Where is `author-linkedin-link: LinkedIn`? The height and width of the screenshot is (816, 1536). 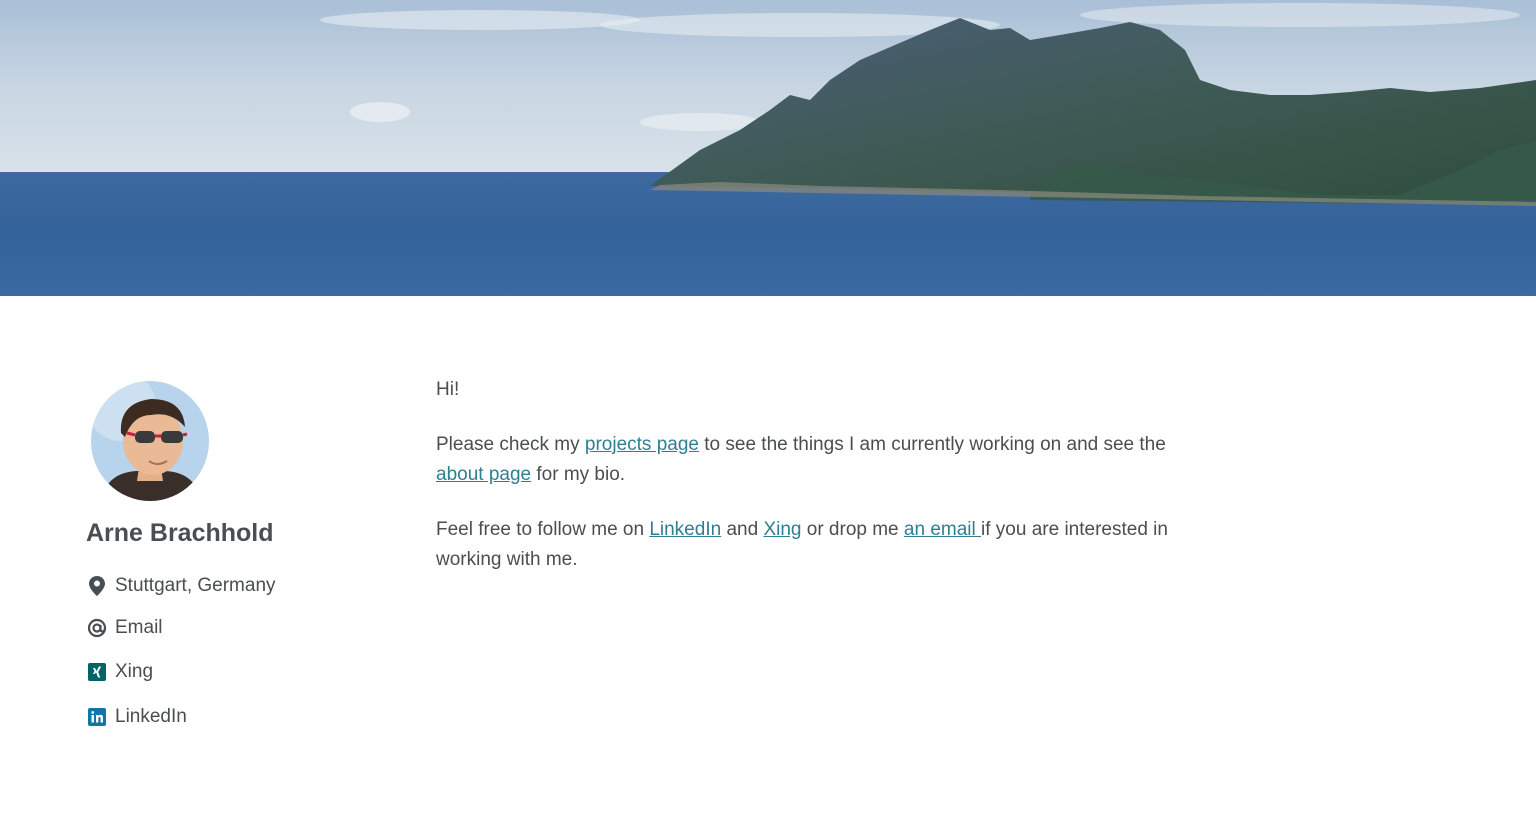 author-linkedin-link: LinkedIn is located at coordinates (136, 717).